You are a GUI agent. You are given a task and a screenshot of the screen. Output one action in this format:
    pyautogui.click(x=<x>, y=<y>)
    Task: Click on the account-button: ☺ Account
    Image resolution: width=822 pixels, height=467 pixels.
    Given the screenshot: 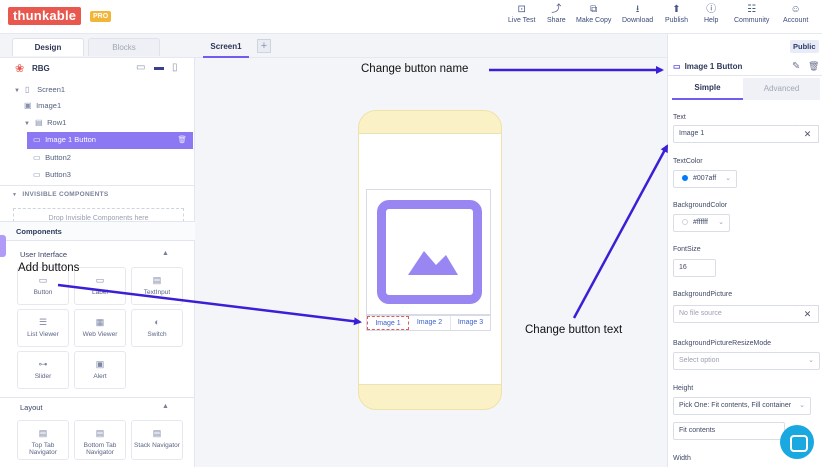 What is the action you would take?
    pyautogui.click(x=795, y=17)
    